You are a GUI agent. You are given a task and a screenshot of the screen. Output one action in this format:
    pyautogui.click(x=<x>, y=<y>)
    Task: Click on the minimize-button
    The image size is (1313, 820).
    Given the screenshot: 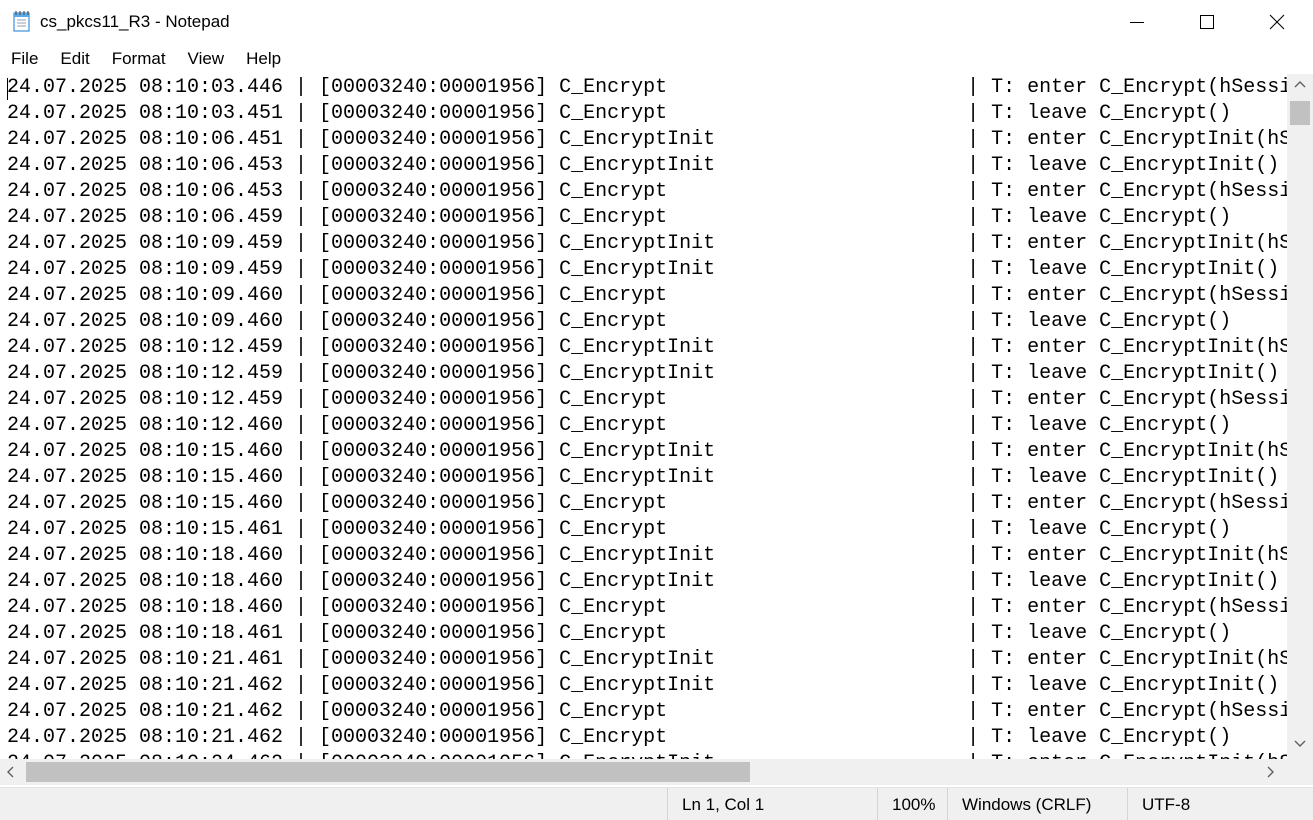 What is the action you would take?
    pyautogui.click(x=1137, y=22)
    